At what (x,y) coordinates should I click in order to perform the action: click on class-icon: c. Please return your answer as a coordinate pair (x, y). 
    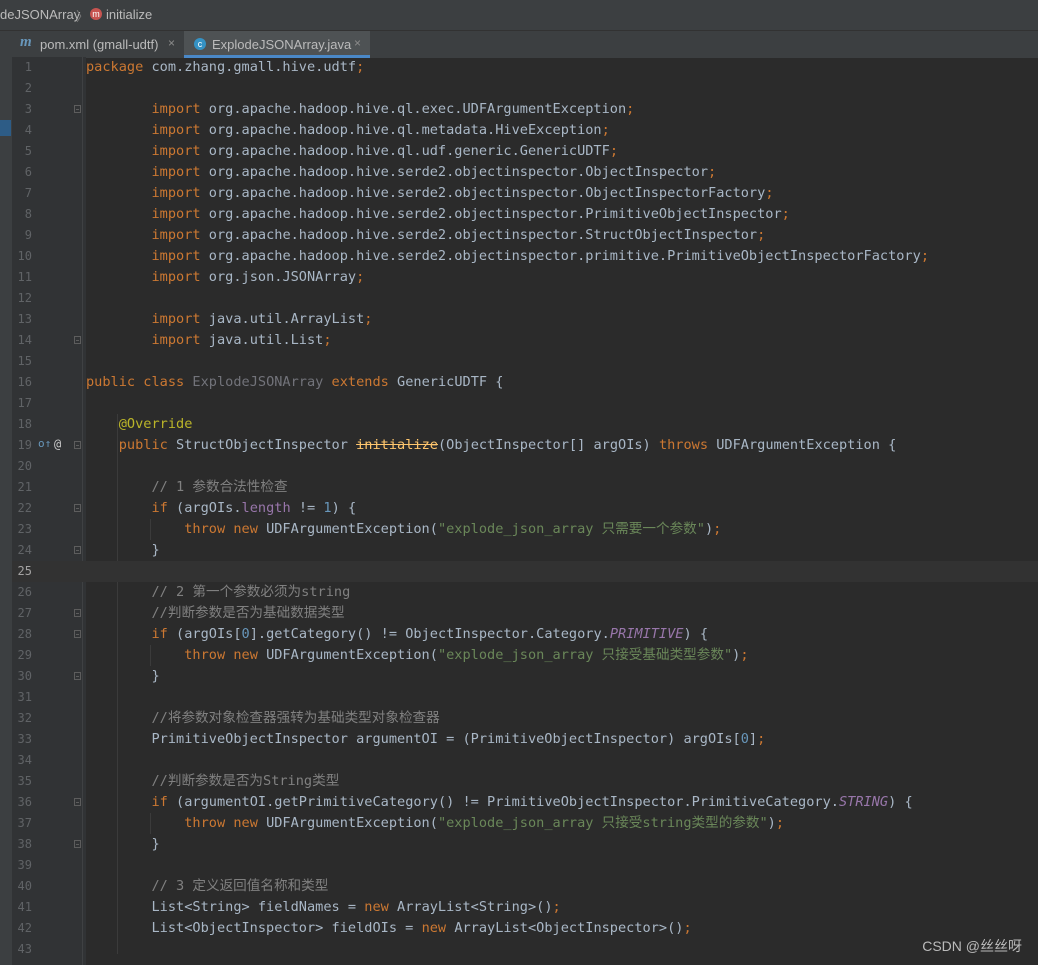
    Looking at the image, I should click on (200, 44).